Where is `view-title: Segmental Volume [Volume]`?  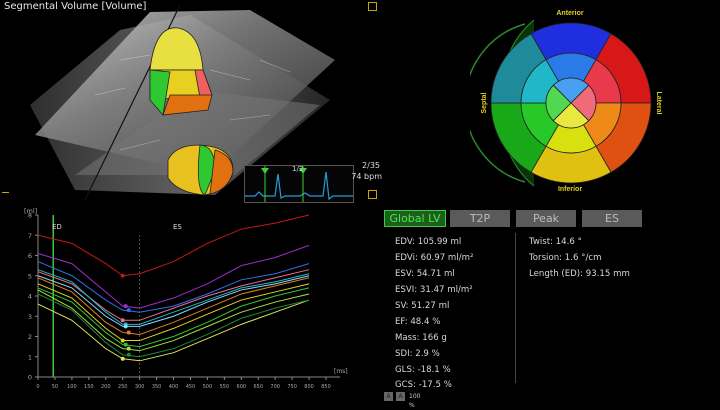 view-title: Segmental Volume [Volume] is located at coordinates (75, 6).